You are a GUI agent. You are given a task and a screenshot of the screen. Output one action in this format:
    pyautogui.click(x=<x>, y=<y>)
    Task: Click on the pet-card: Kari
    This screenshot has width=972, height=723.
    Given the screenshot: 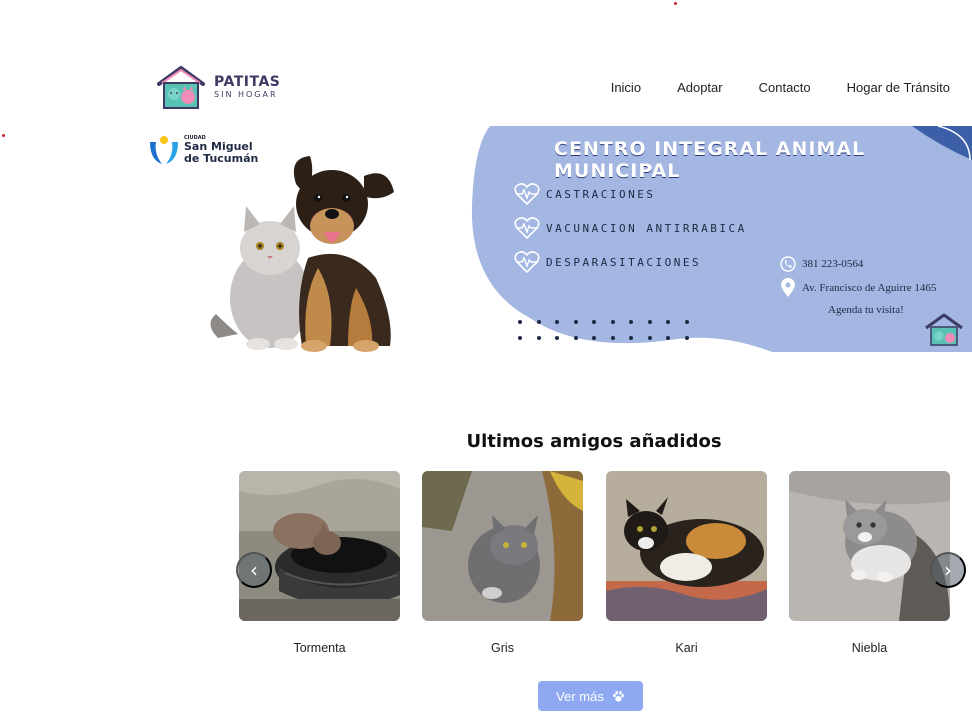 What is the action you would take?
    pyautogui.click(x=686, y=563)
    